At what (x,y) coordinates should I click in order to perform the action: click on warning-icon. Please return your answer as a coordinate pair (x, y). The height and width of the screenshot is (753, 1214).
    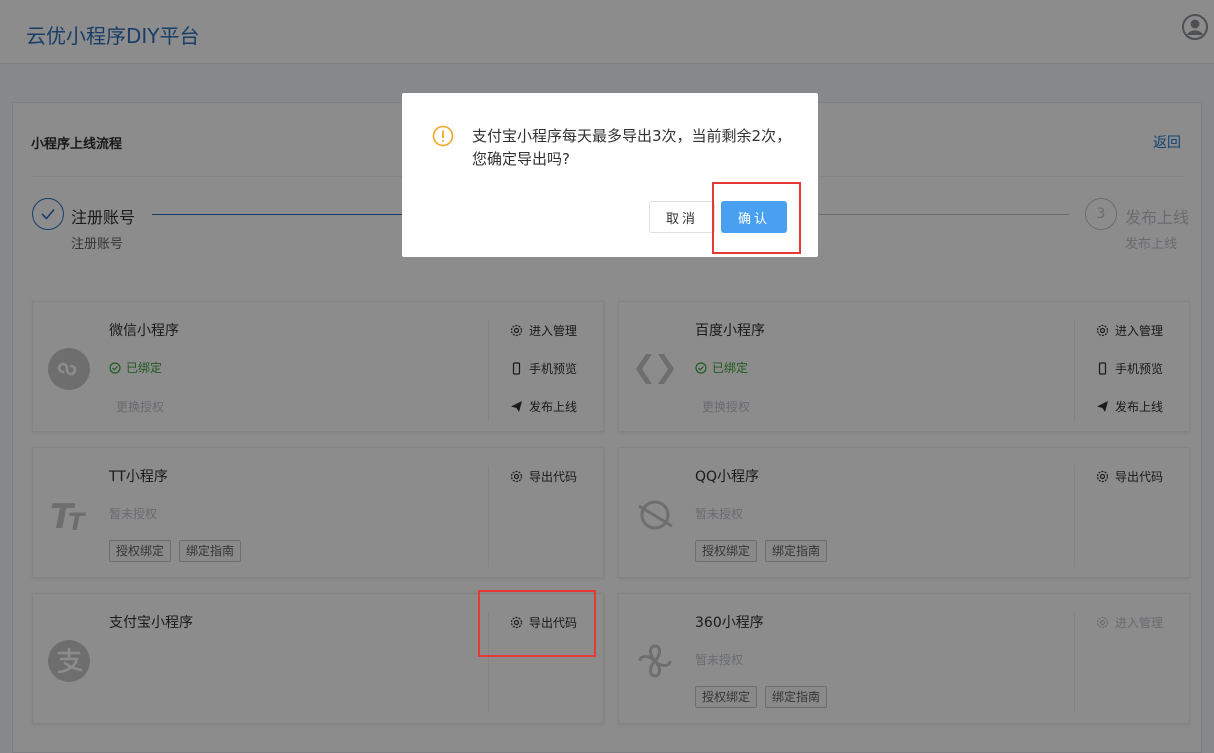
    Looking at the image, I should click on (443, 136).